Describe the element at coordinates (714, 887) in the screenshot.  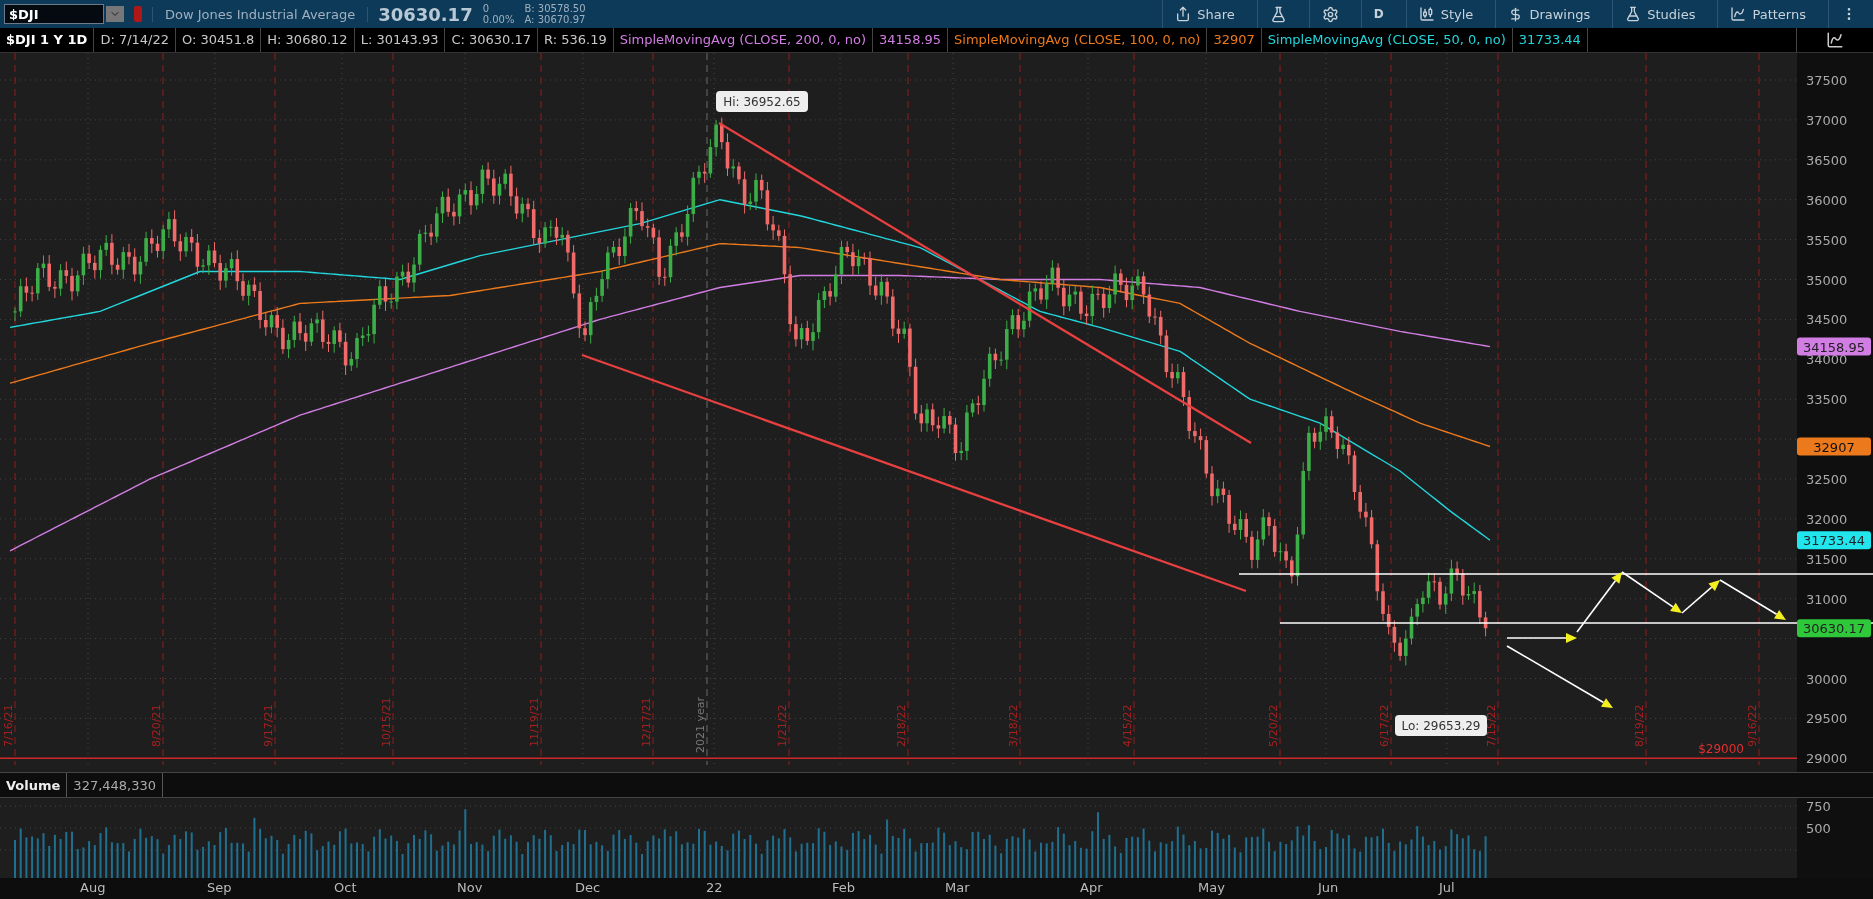
I see `month-label: 22` at that location.